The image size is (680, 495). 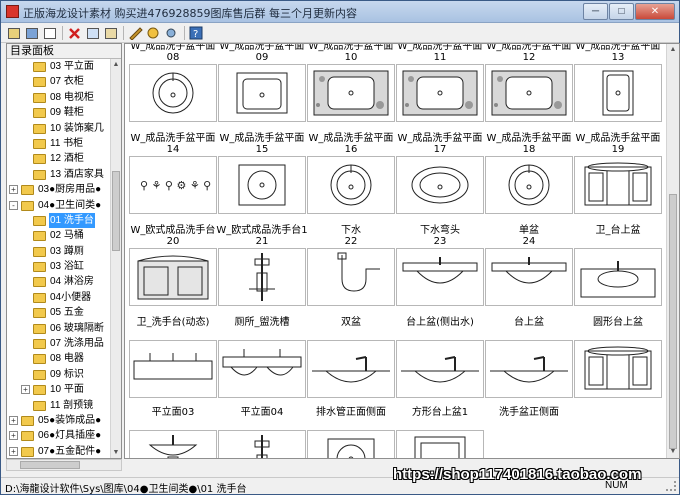 I want to click on symbol-cell: 11 W_成品洗手盆平面, so click(x=440, y=83).